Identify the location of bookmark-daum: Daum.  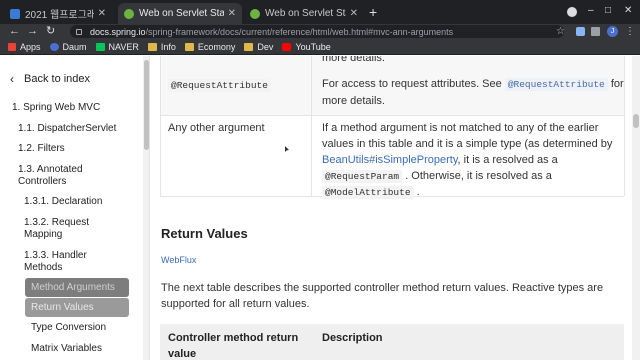
(68, 46).